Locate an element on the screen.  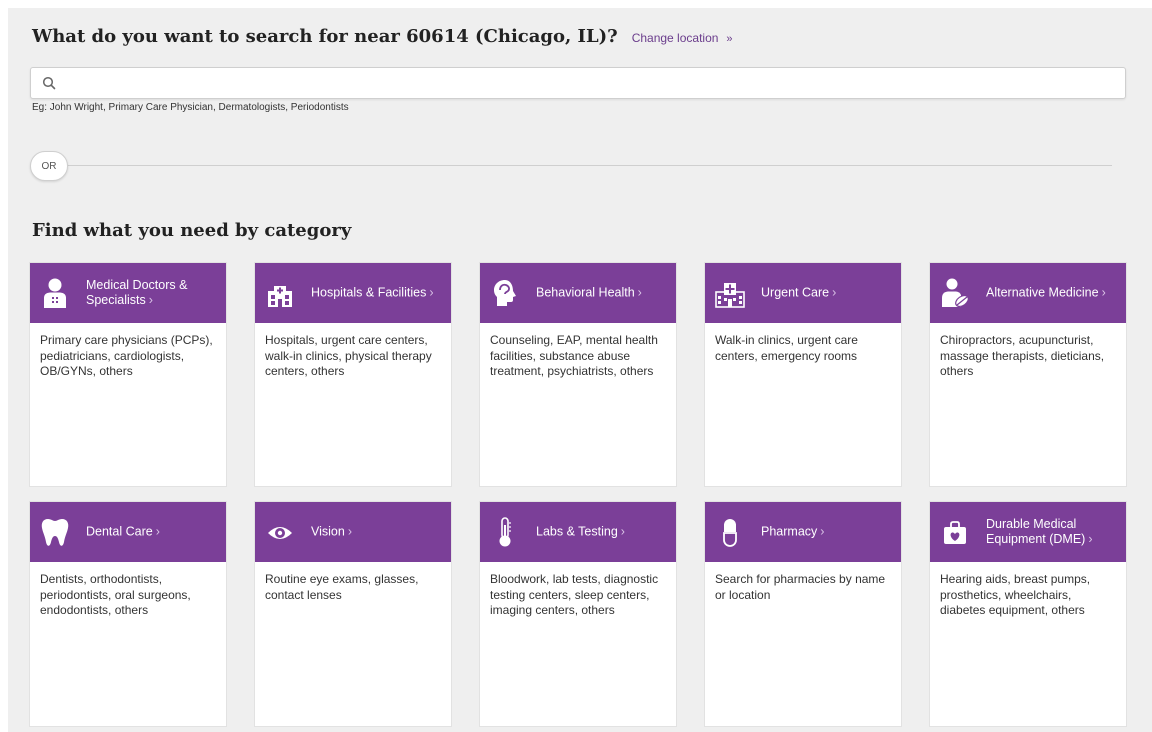
category-link-dental-care: Dental Care › is located at coordinates (128, 532).